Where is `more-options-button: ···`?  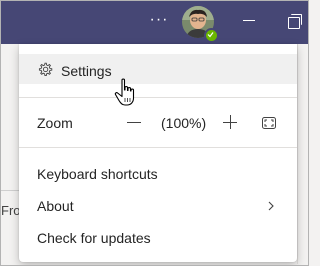
more-options-button: ··· is located at coordinates (159, 21).